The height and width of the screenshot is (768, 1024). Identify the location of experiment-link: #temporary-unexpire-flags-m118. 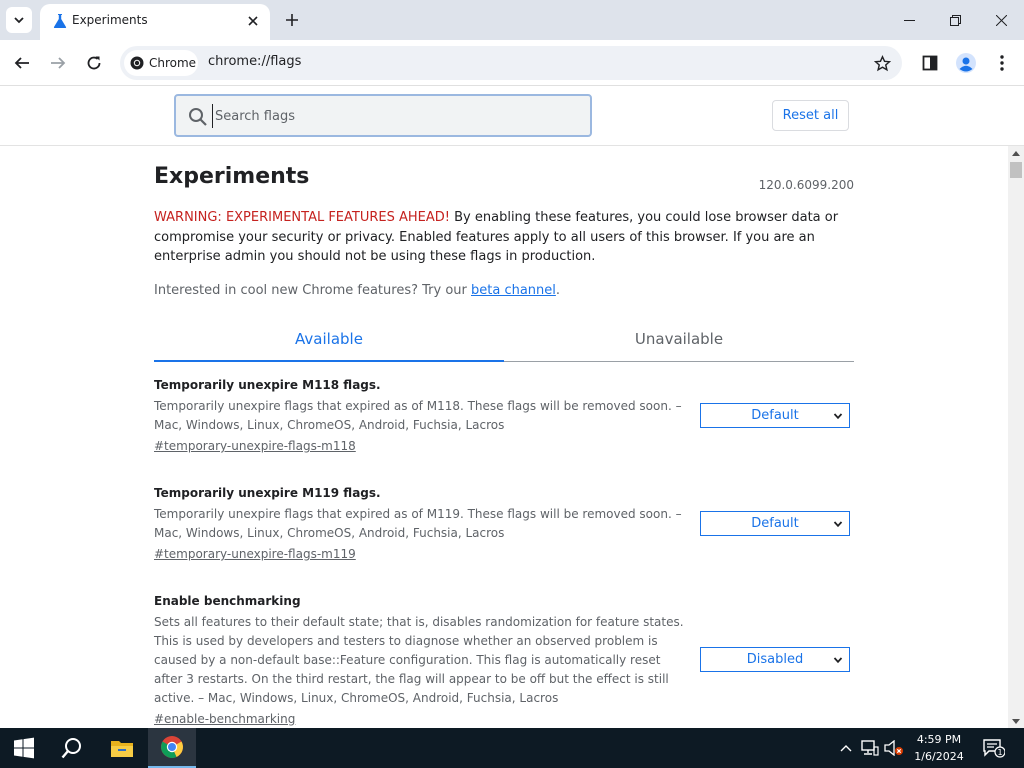
(255, 446).